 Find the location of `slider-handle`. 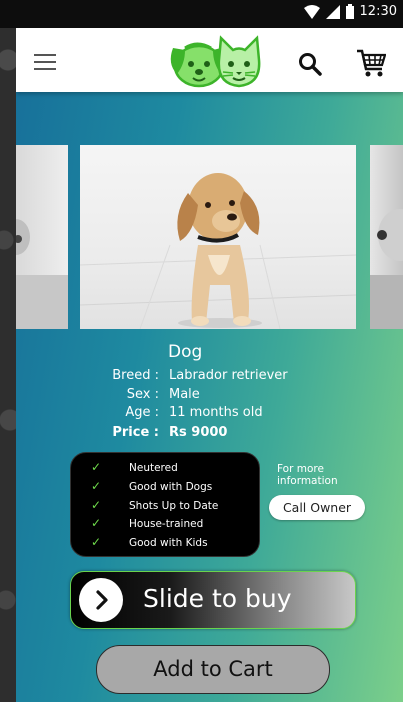

slider-handle is located at coordinates (101, 600).